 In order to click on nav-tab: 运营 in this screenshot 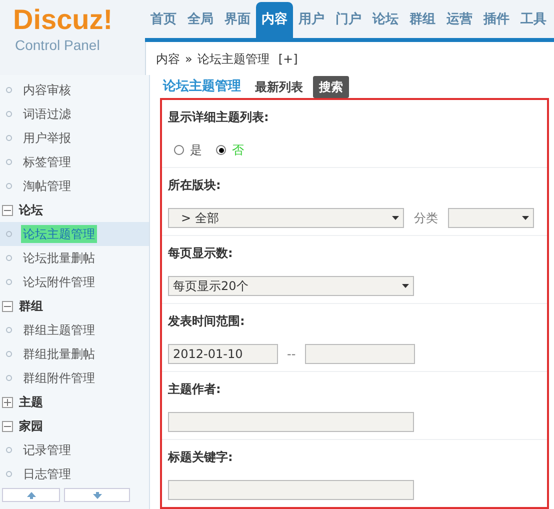, I will do `click(459, 20)`.